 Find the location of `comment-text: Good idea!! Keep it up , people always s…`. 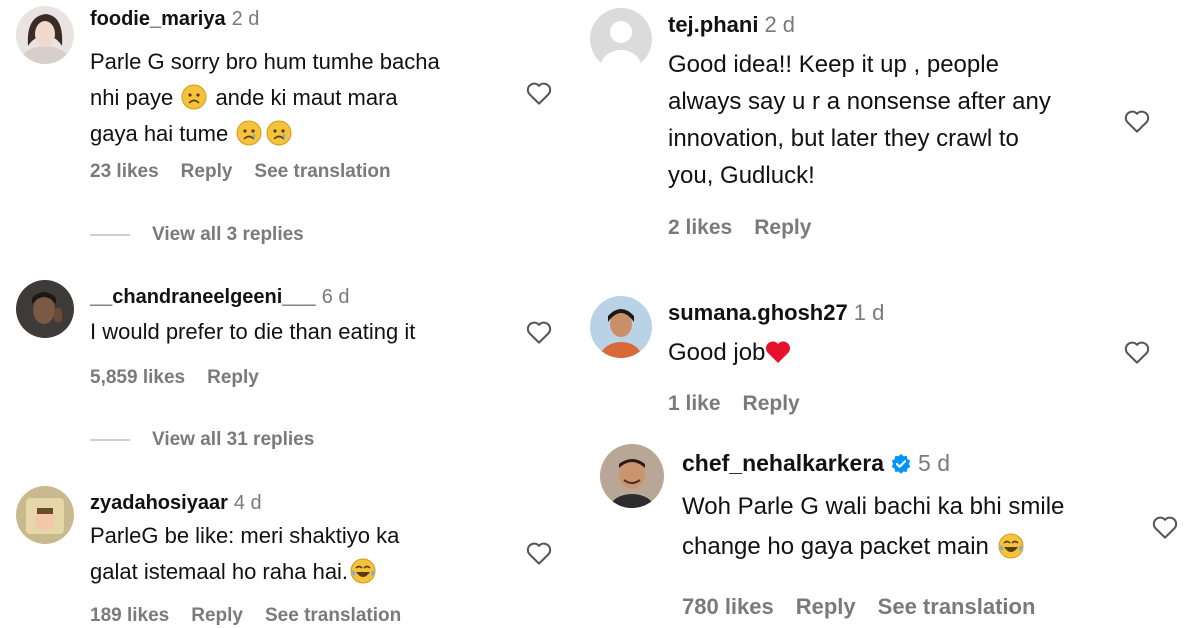

comment-text: Good idea!! Keep it up , people always s… is located at coordinates (859, 120).